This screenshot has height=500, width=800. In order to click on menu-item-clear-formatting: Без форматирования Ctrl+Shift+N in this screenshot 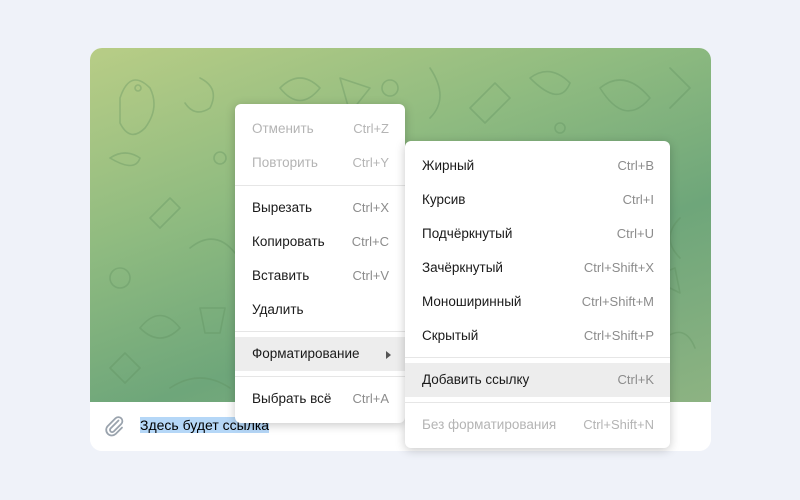, I will do `click(537, 425)`.